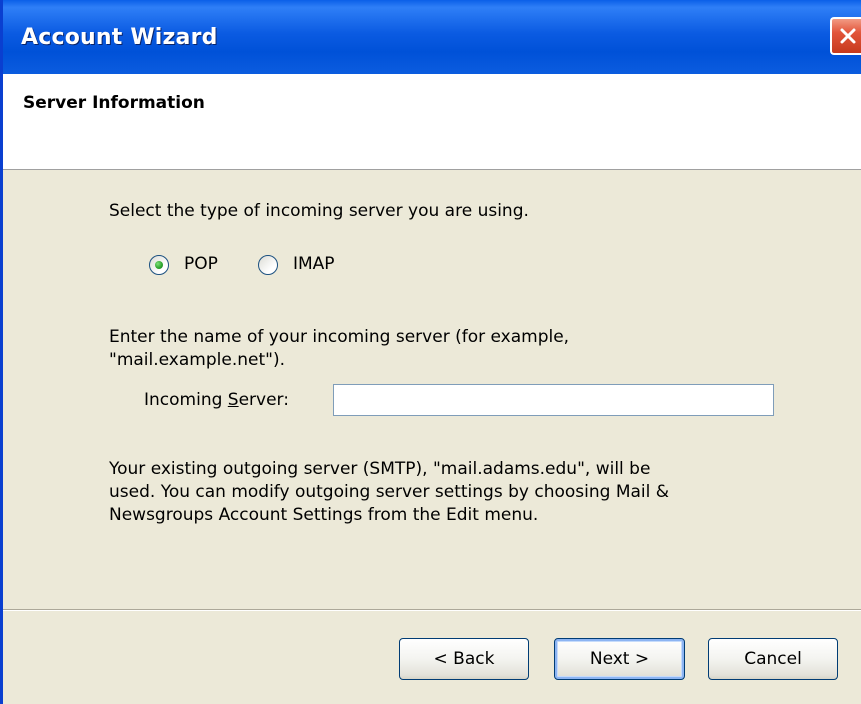  What do you see at coordinates (432, 122) in the screenshot?
I see `wizard-page-header: Server Information` at bounding box center [432, 122].